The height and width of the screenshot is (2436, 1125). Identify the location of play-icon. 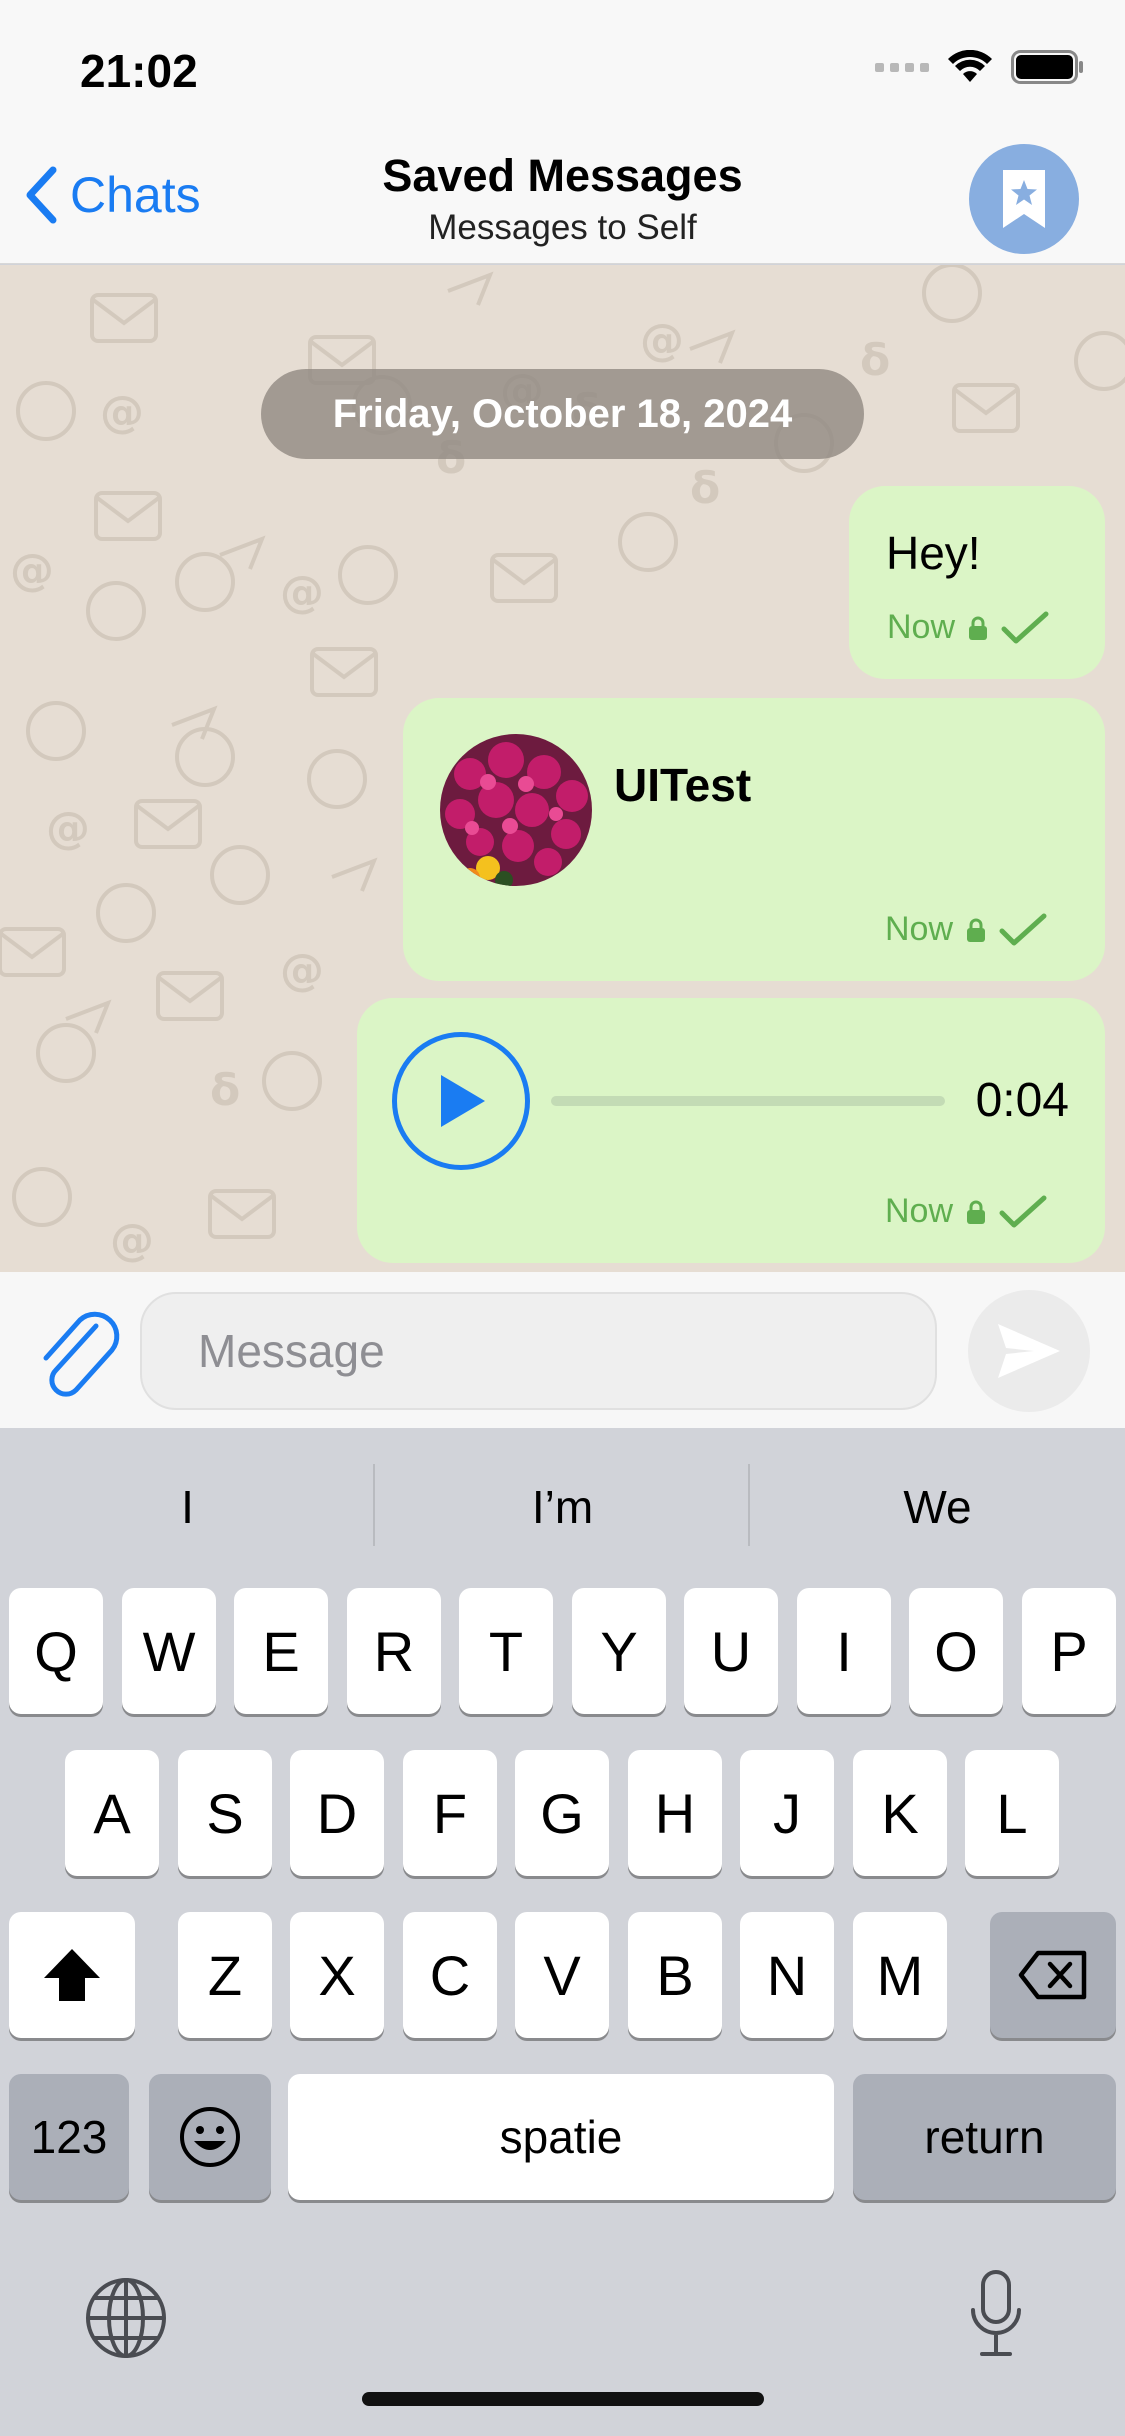
(463, 1101).